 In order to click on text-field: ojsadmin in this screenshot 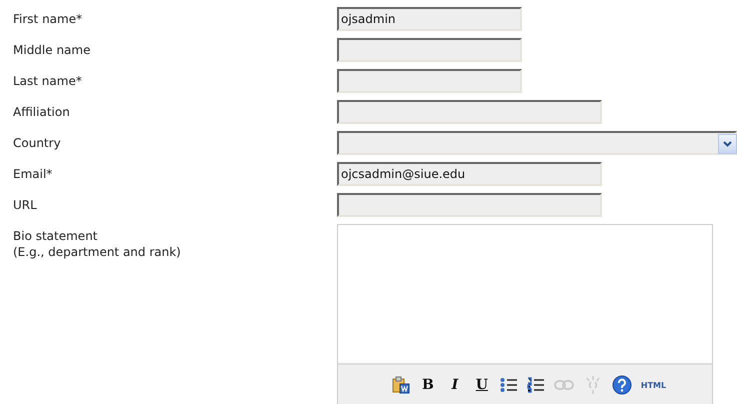, I will do `click(429, 19)`.